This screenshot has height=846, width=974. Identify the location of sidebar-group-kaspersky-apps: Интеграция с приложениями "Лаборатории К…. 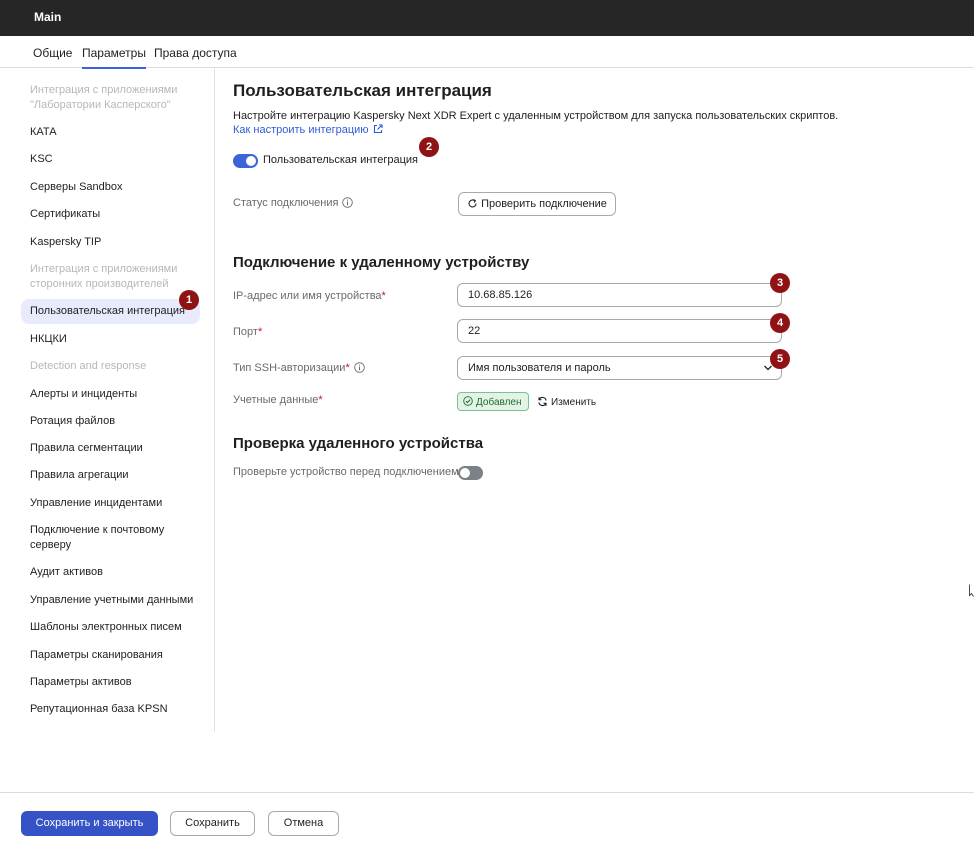
(104, 97).